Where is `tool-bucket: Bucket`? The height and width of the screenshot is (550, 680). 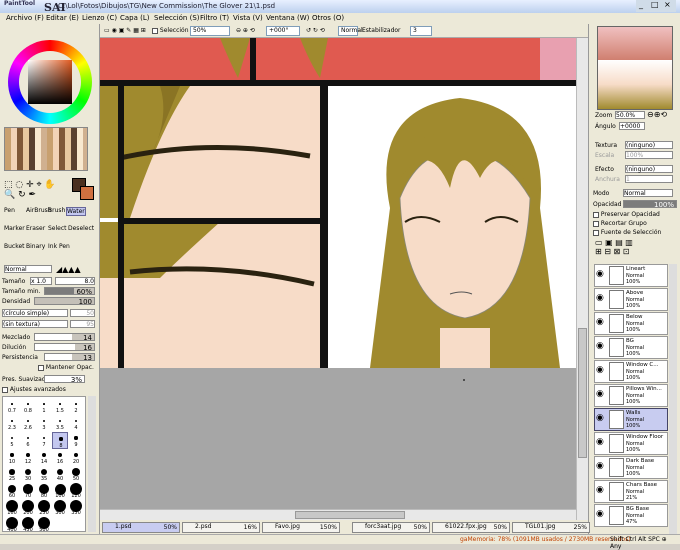
tool-bucket: Bucket is located at coordinates (14, 246).